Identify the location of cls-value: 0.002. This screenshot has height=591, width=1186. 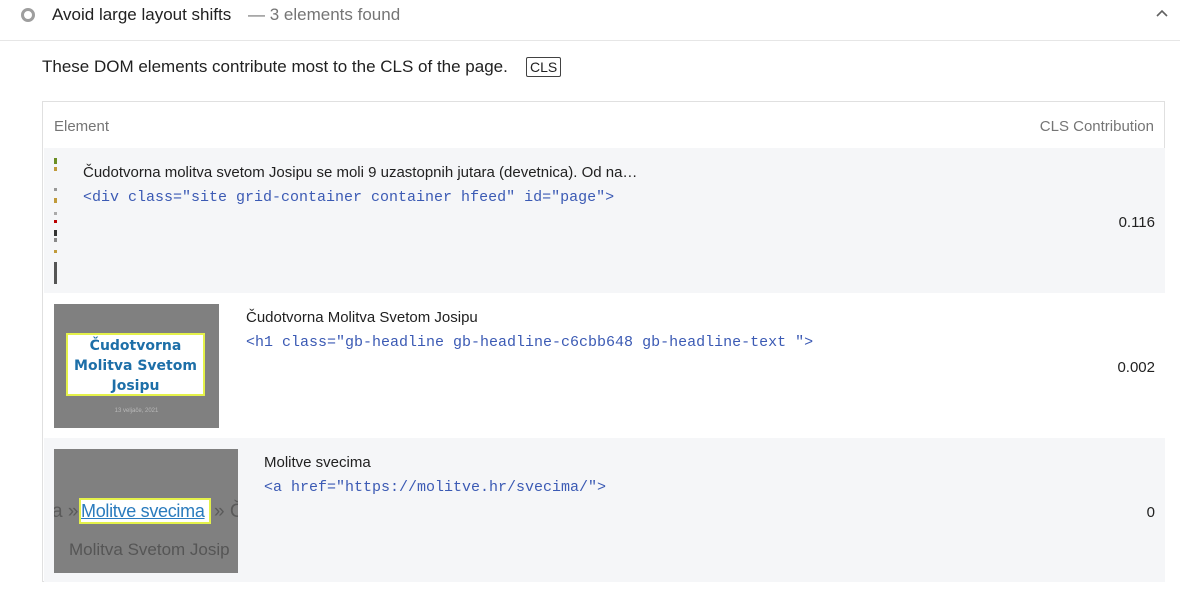
(1136, 367).